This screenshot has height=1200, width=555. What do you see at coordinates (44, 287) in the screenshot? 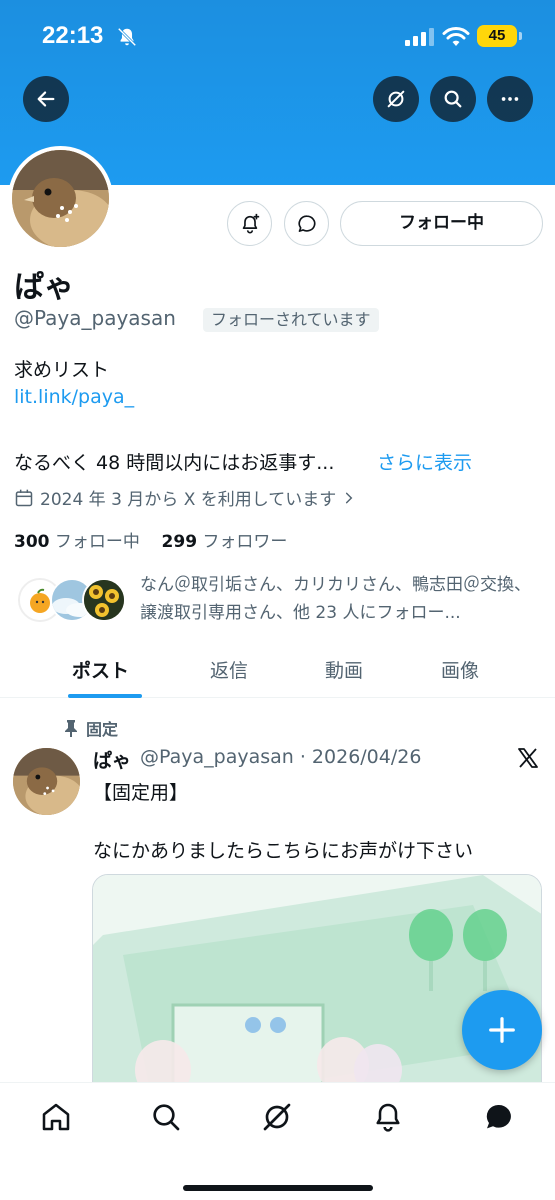
I see `display-name: ぱゃ` at bounding box center [44, 287].